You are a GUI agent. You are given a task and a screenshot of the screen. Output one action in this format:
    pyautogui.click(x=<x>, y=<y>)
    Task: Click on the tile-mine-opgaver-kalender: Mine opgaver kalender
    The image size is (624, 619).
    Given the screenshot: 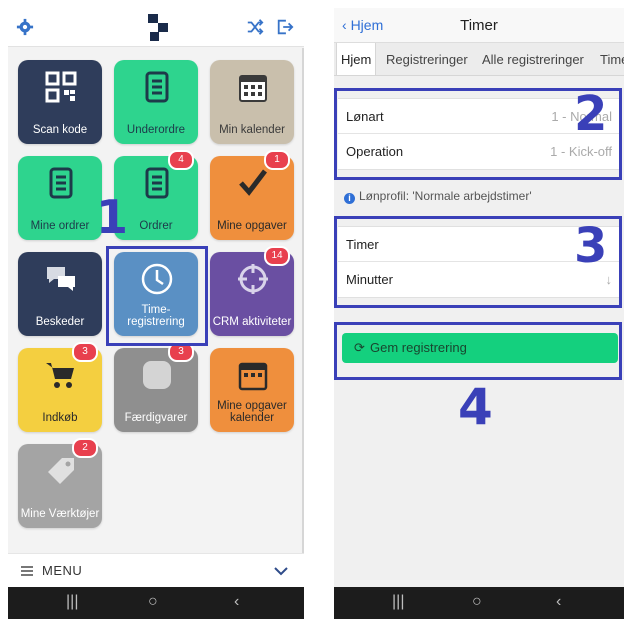 What is the action you would take?
    pyautogui.click(x=252, y=390)
    